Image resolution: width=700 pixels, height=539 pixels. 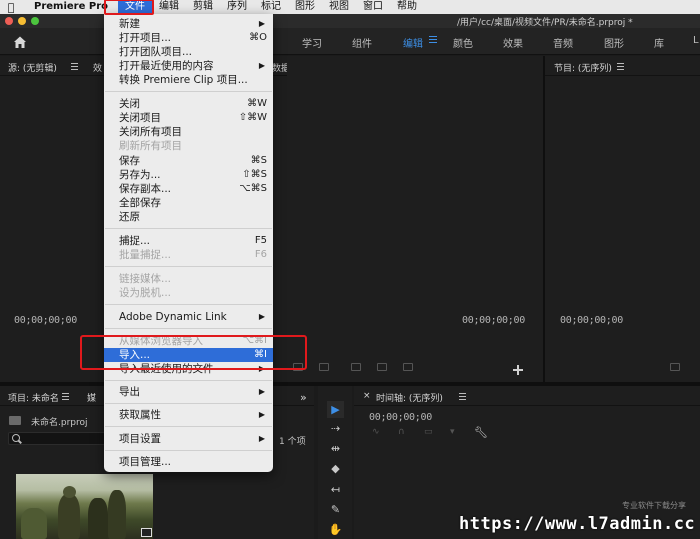 I want to click on file-menu-highlight, so click(x=129, y=7).